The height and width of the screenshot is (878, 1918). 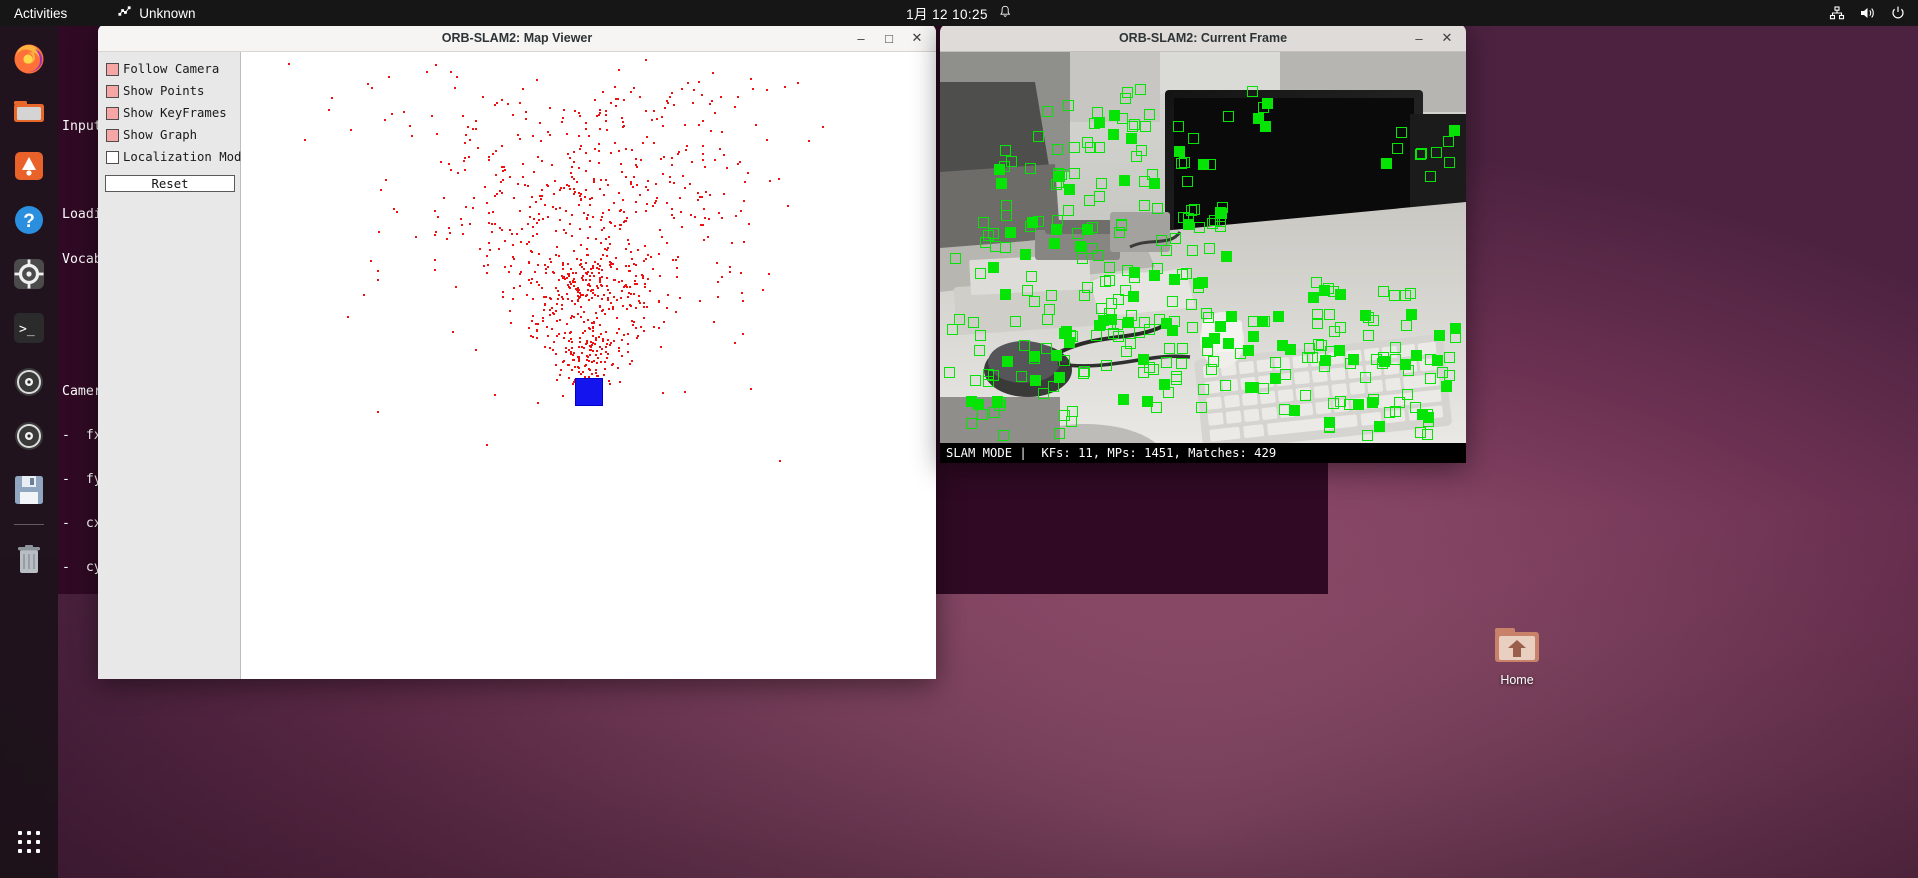 I want to click on checkbox-show-points: Show Points, so click(x=169, y=91).